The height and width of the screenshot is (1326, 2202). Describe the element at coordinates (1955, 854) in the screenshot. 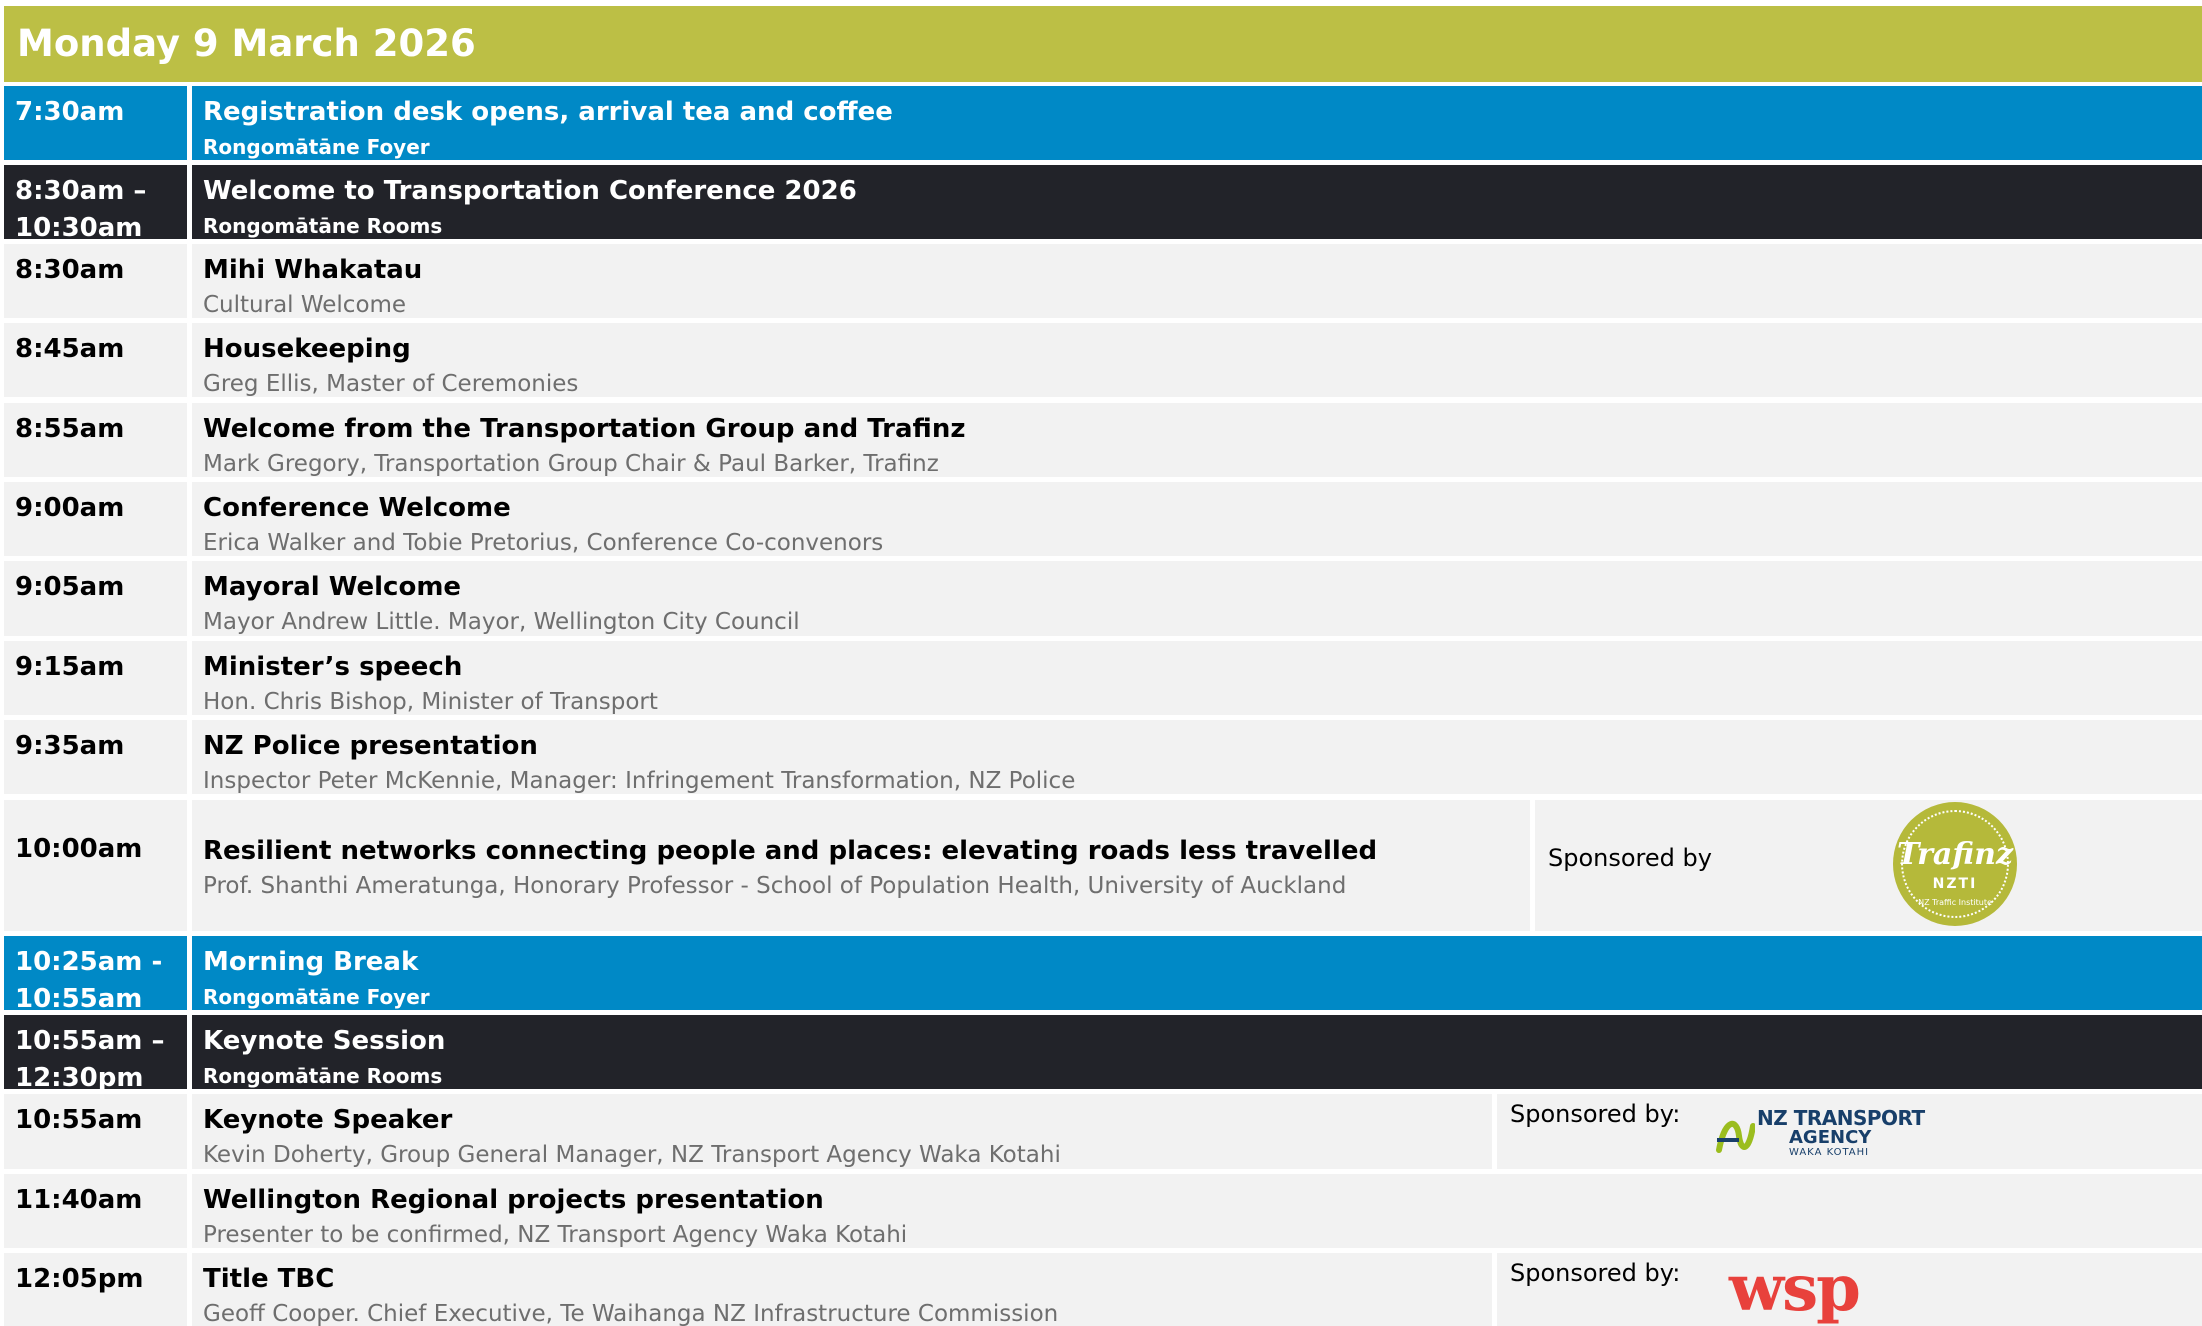

I see `trafinz-logo-word: Trafinz` at that location.